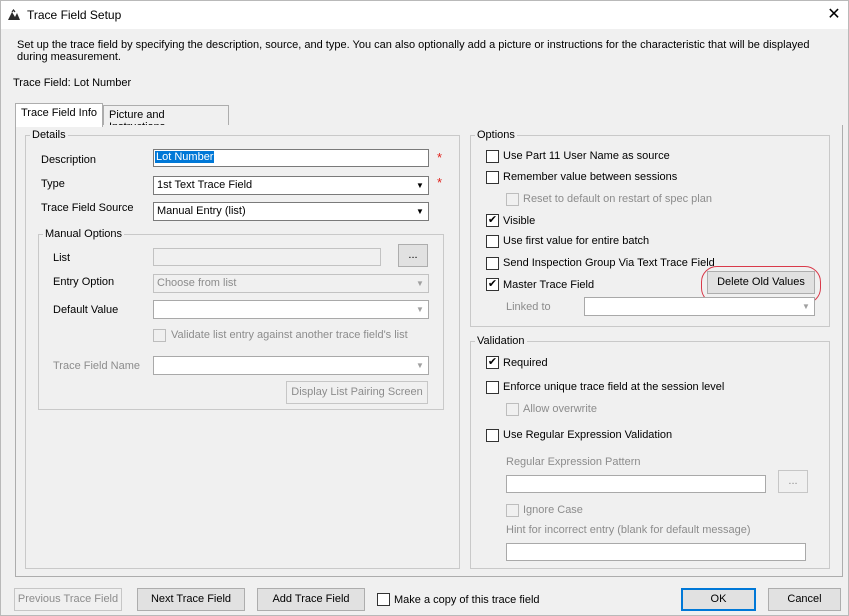 This screenshot has height=616, width=849. Describe the element at coordinates (291, 309) in the screenshot. I see `default-value-select: ▼` at that location.